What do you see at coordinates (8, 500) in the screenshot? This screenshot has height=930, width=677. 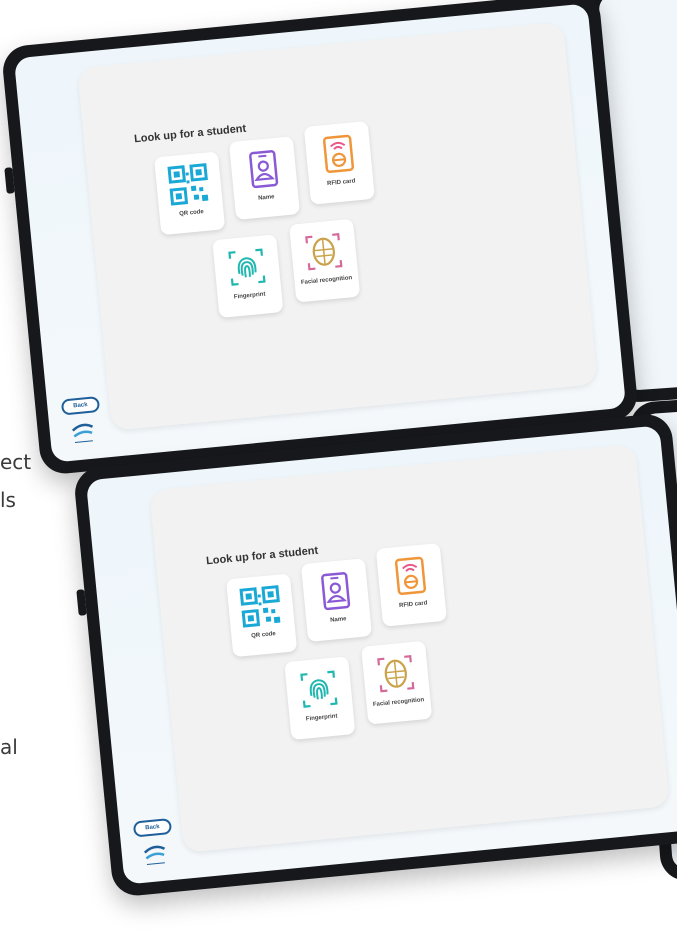 I see `side-text-2: ls` at bounding box center [8, 500].